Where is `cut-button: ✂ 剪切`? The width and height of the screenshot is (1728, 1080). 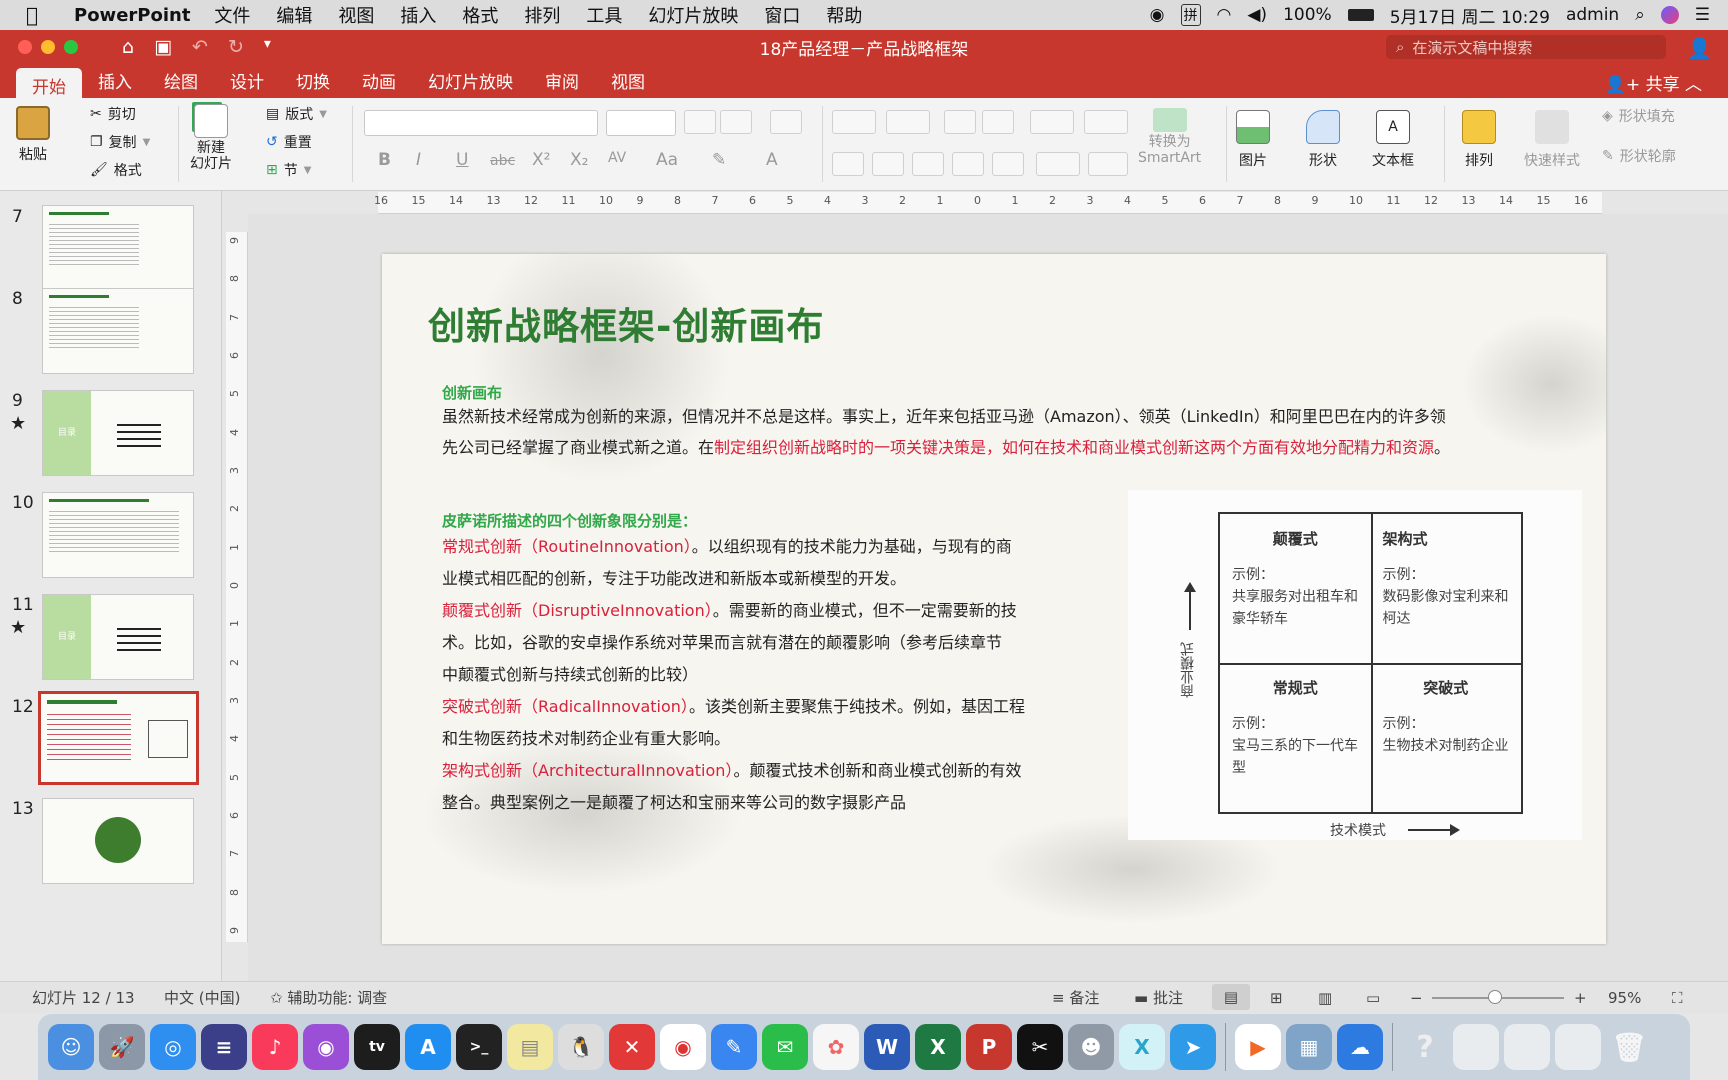 cut-button: ✂ 剪切 is located at coordinates (113, 114).